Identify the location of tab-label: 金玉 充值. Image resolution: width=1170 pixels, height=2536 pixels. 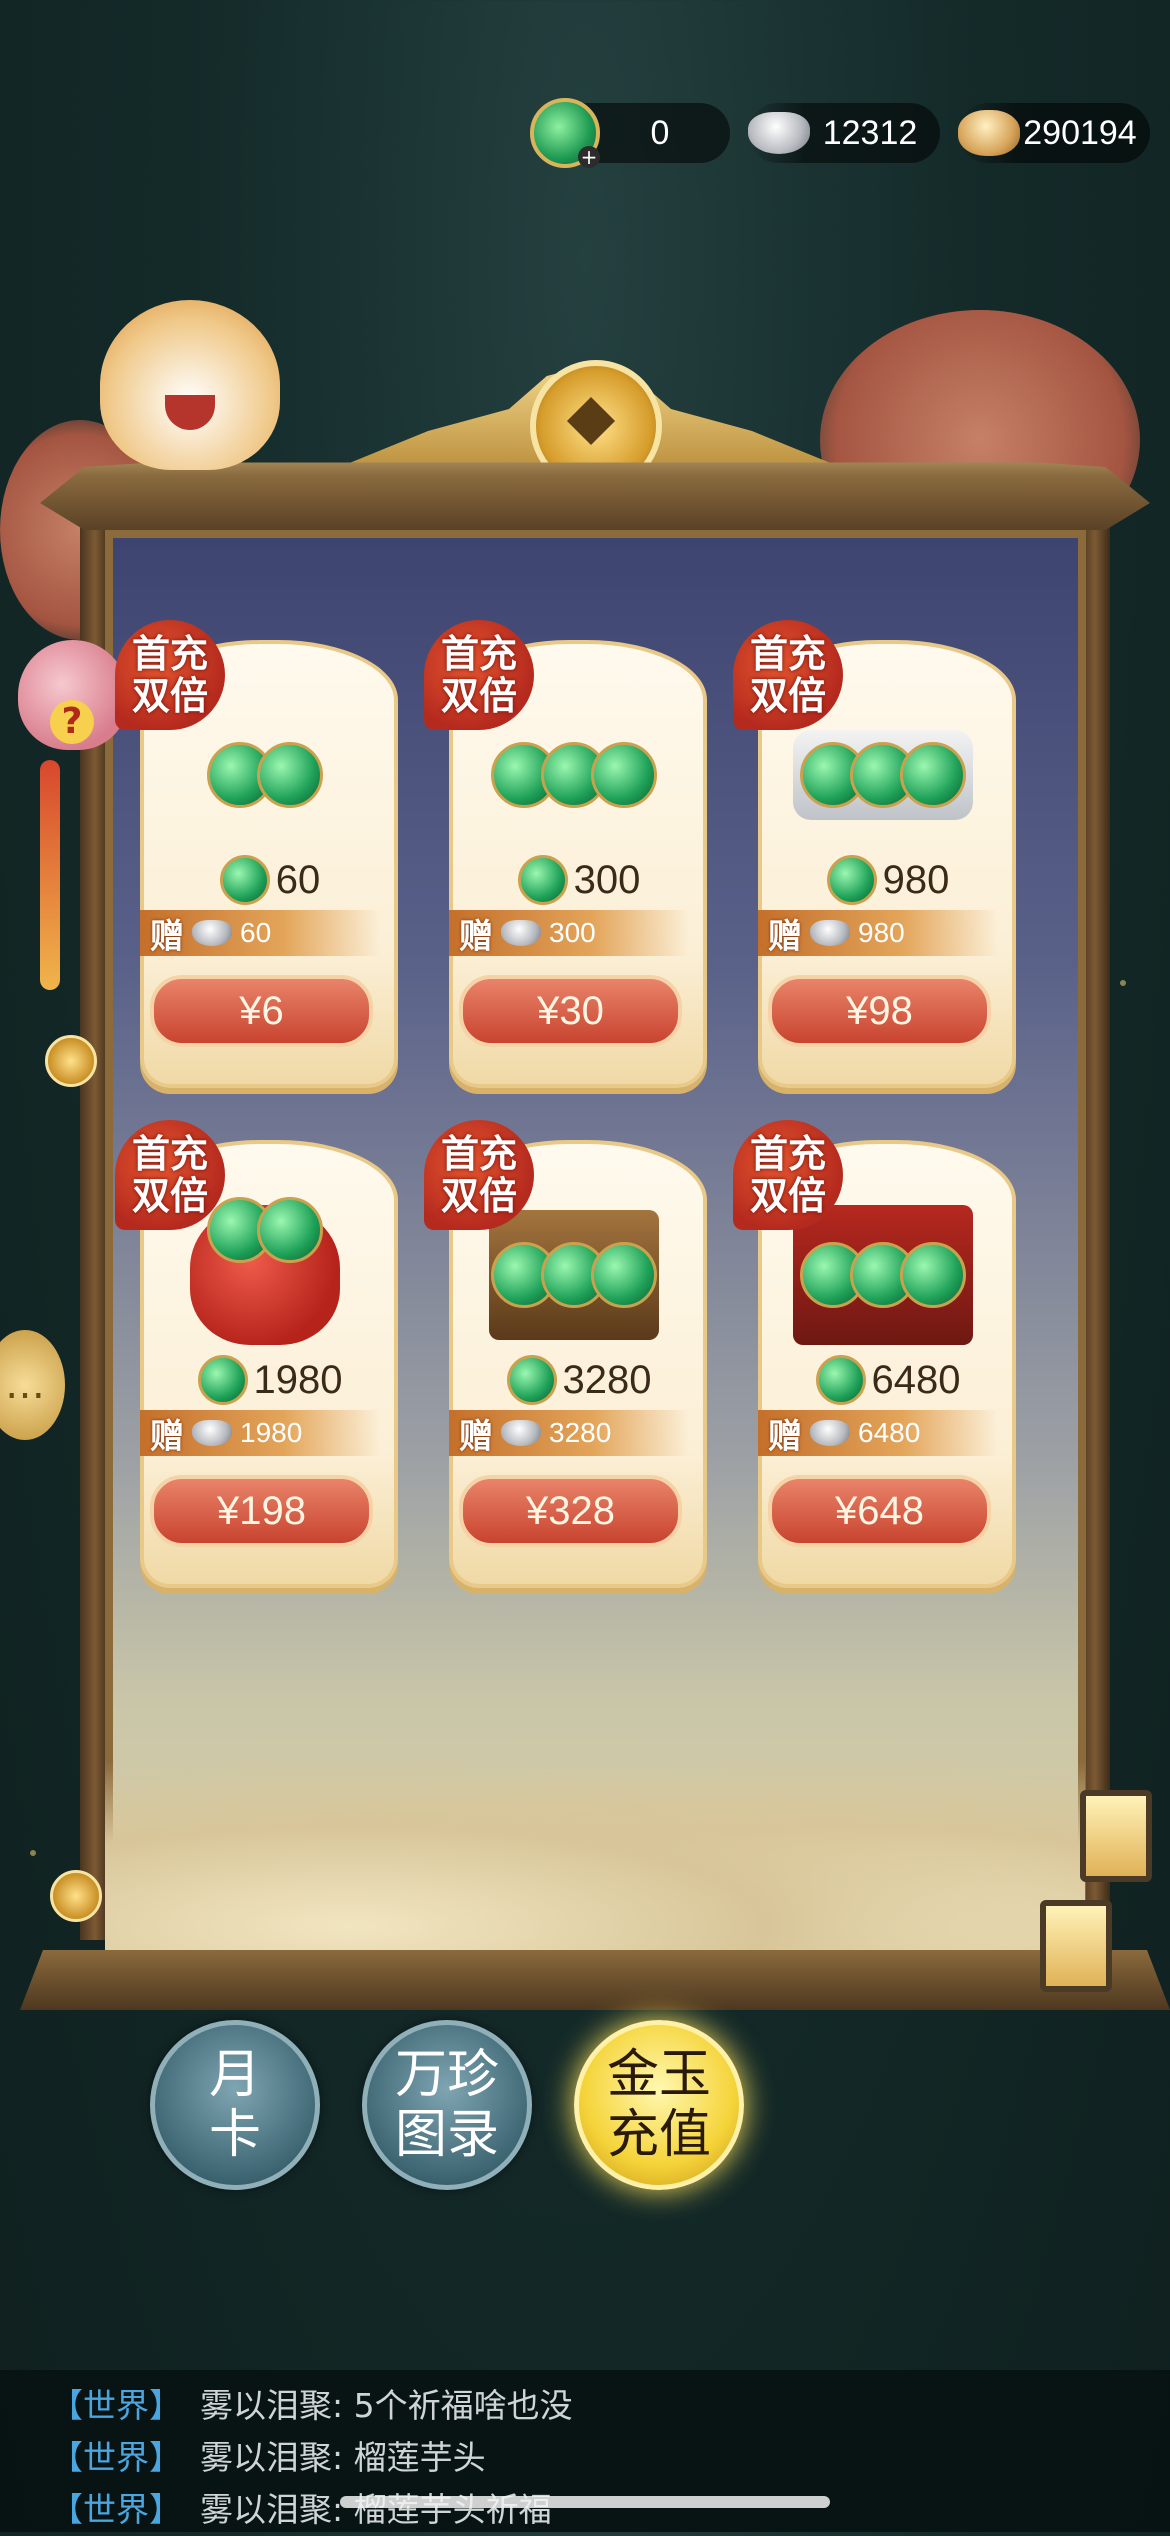
(658, 2105).